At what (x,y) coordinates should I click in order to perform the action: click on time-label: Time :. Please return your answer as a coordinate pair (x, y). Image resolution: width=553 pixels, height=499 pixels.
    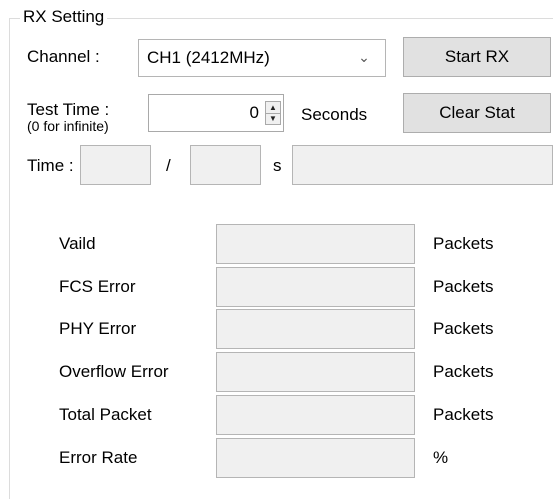
    Looking at the image, I should click on (50, 165).